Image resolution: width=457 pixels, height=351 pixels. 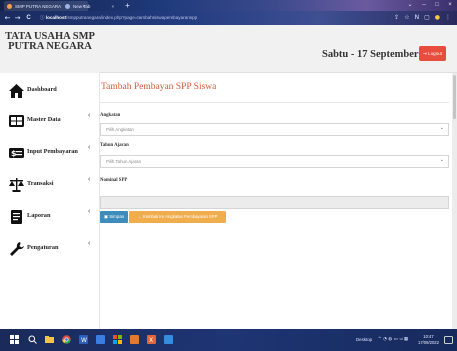 I want to click on nominal-spp-label: Nominal SPP, so click(x=114, y=180).